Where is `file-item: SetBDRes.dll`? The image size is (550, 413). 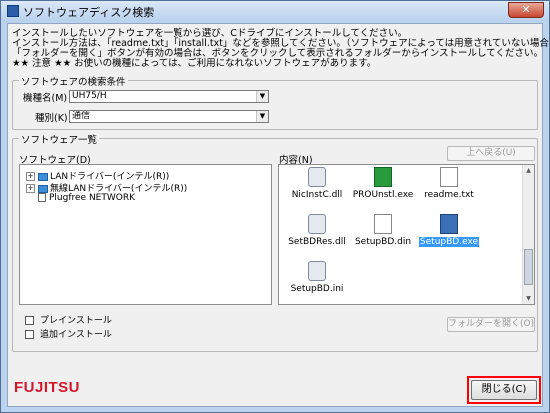 file-item: SetBDRes.dll is located at coordinates (317, 230).